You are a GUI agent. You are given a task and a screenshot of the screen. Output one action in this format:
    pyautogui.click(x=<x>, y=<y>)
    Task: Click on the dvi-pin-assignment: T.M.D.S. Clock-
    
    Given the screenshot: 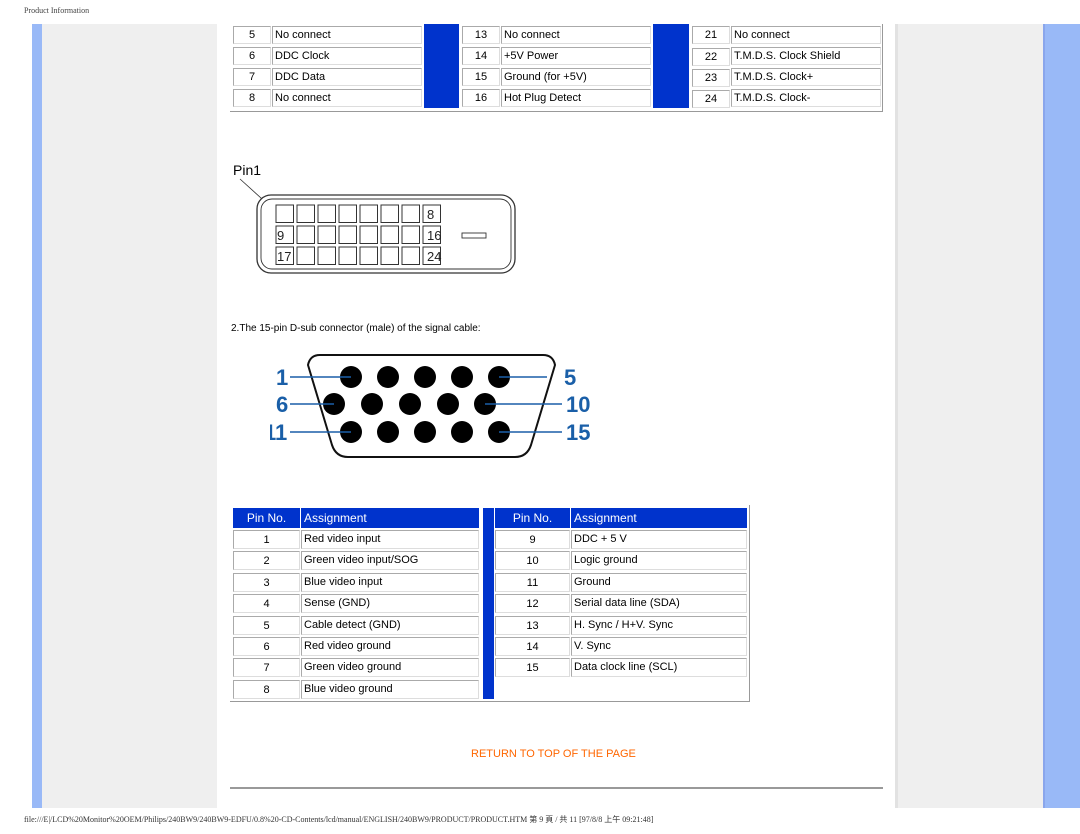 What is the action you would take?
    pyautogui.click(x=806, y=98)
    